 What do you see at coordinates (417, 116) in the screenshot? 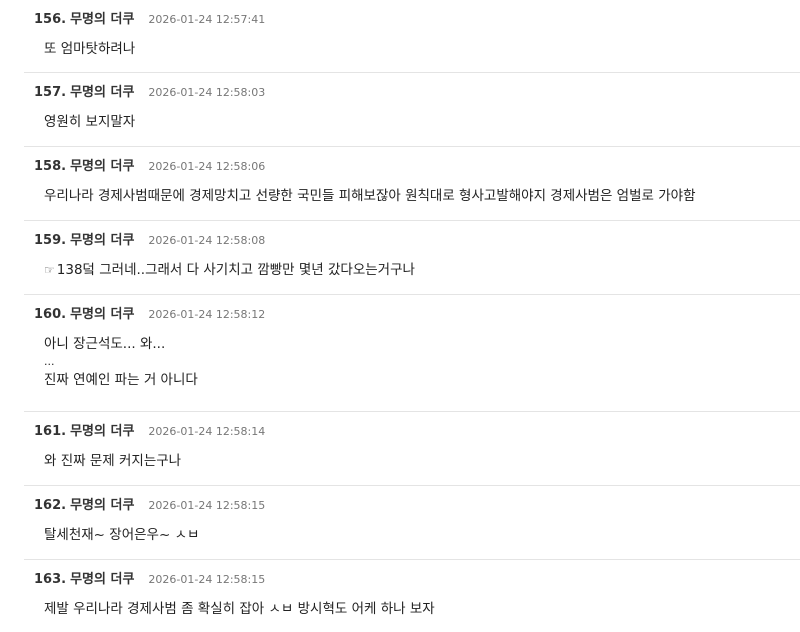
I see `comment-body: 영원히 보지말자` at bounding box center [417, 116].